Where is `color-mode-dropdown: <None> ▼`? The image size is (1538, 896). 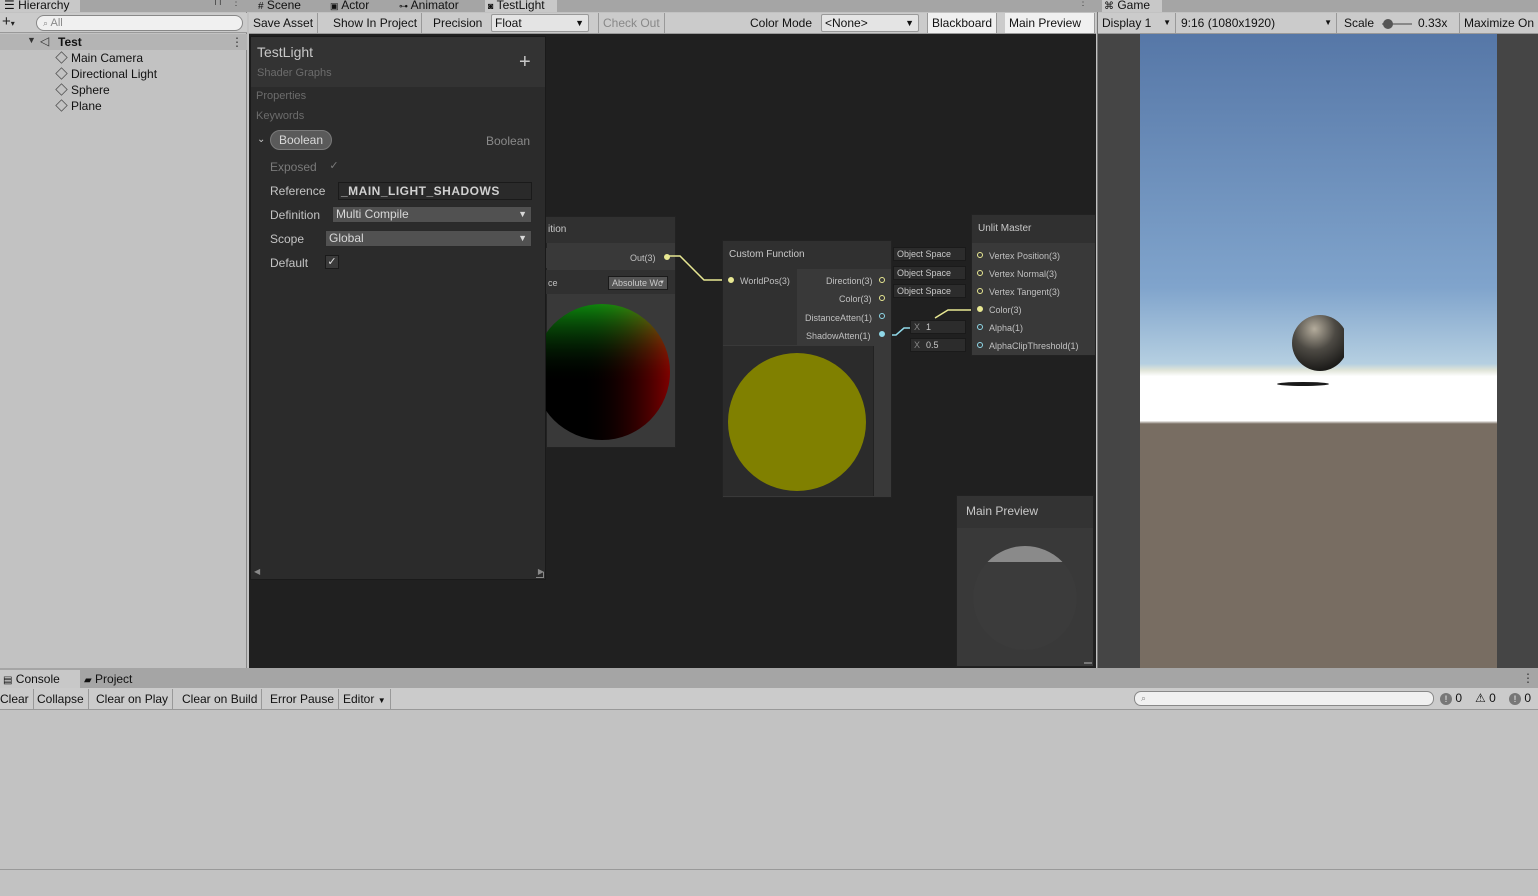
color-mode-dropdown: <None> ▼ is located at coordinates (870, 23).